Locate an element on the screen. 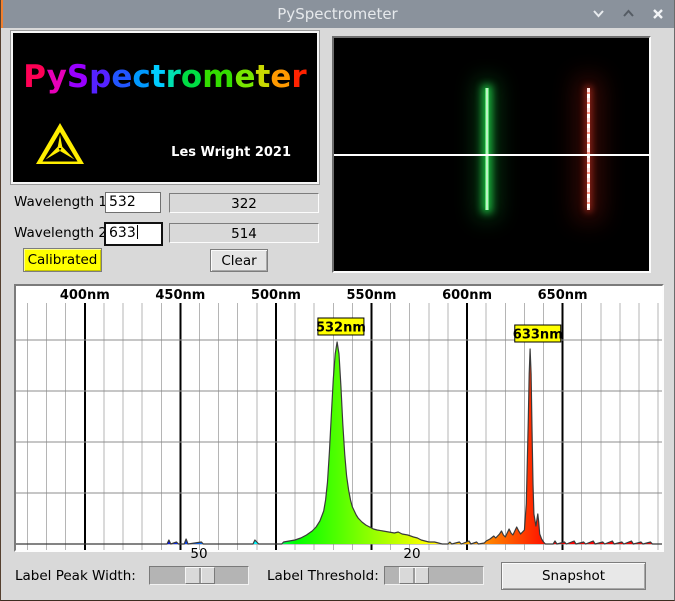  threshold-slider is located at coordinates (434, 575).